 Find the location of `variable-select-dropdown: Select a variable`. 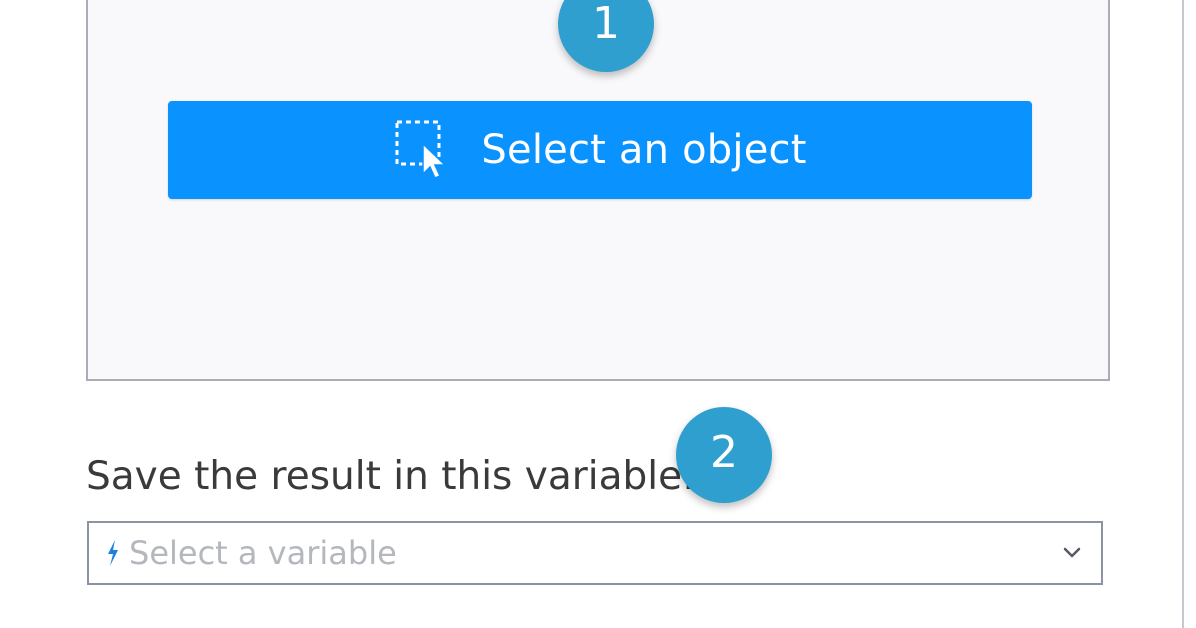

variable-select-dropdown: Select a variable is located at coordinates (595, 553).